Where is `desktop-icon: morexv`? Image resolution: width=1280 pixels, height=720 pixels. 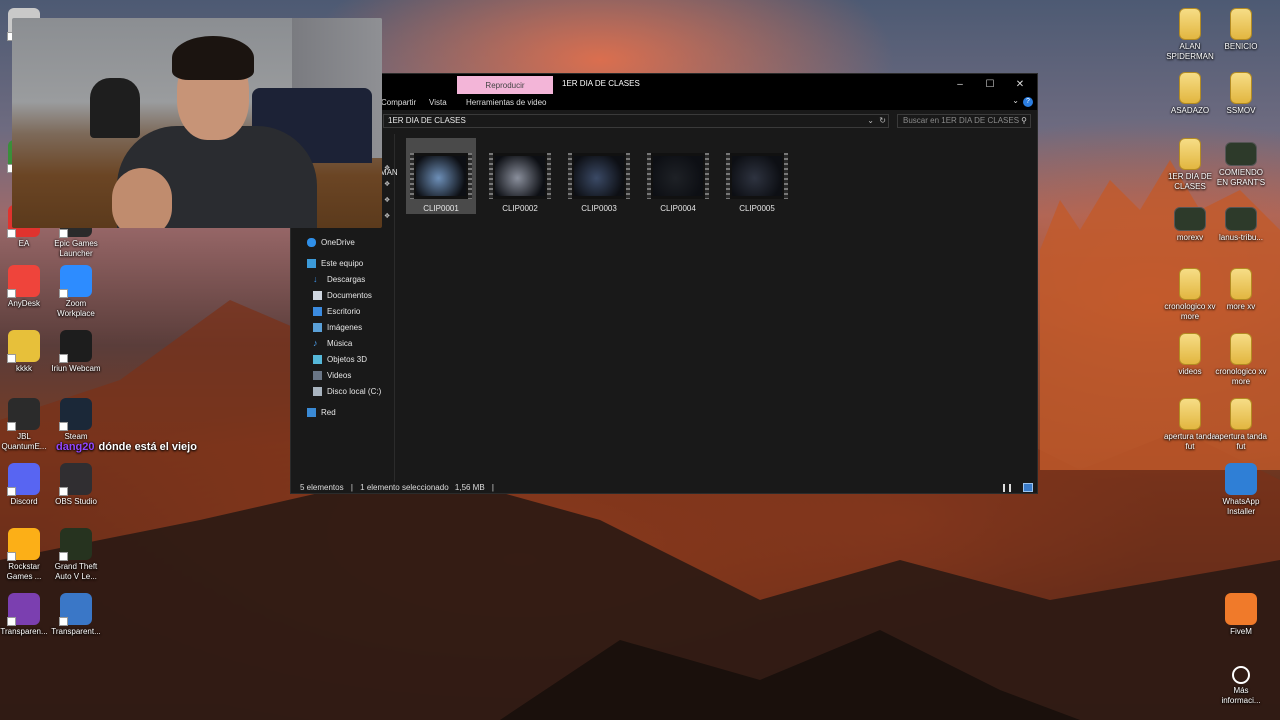
desktop-icon: morexv is located at coordinates (1190, 223).